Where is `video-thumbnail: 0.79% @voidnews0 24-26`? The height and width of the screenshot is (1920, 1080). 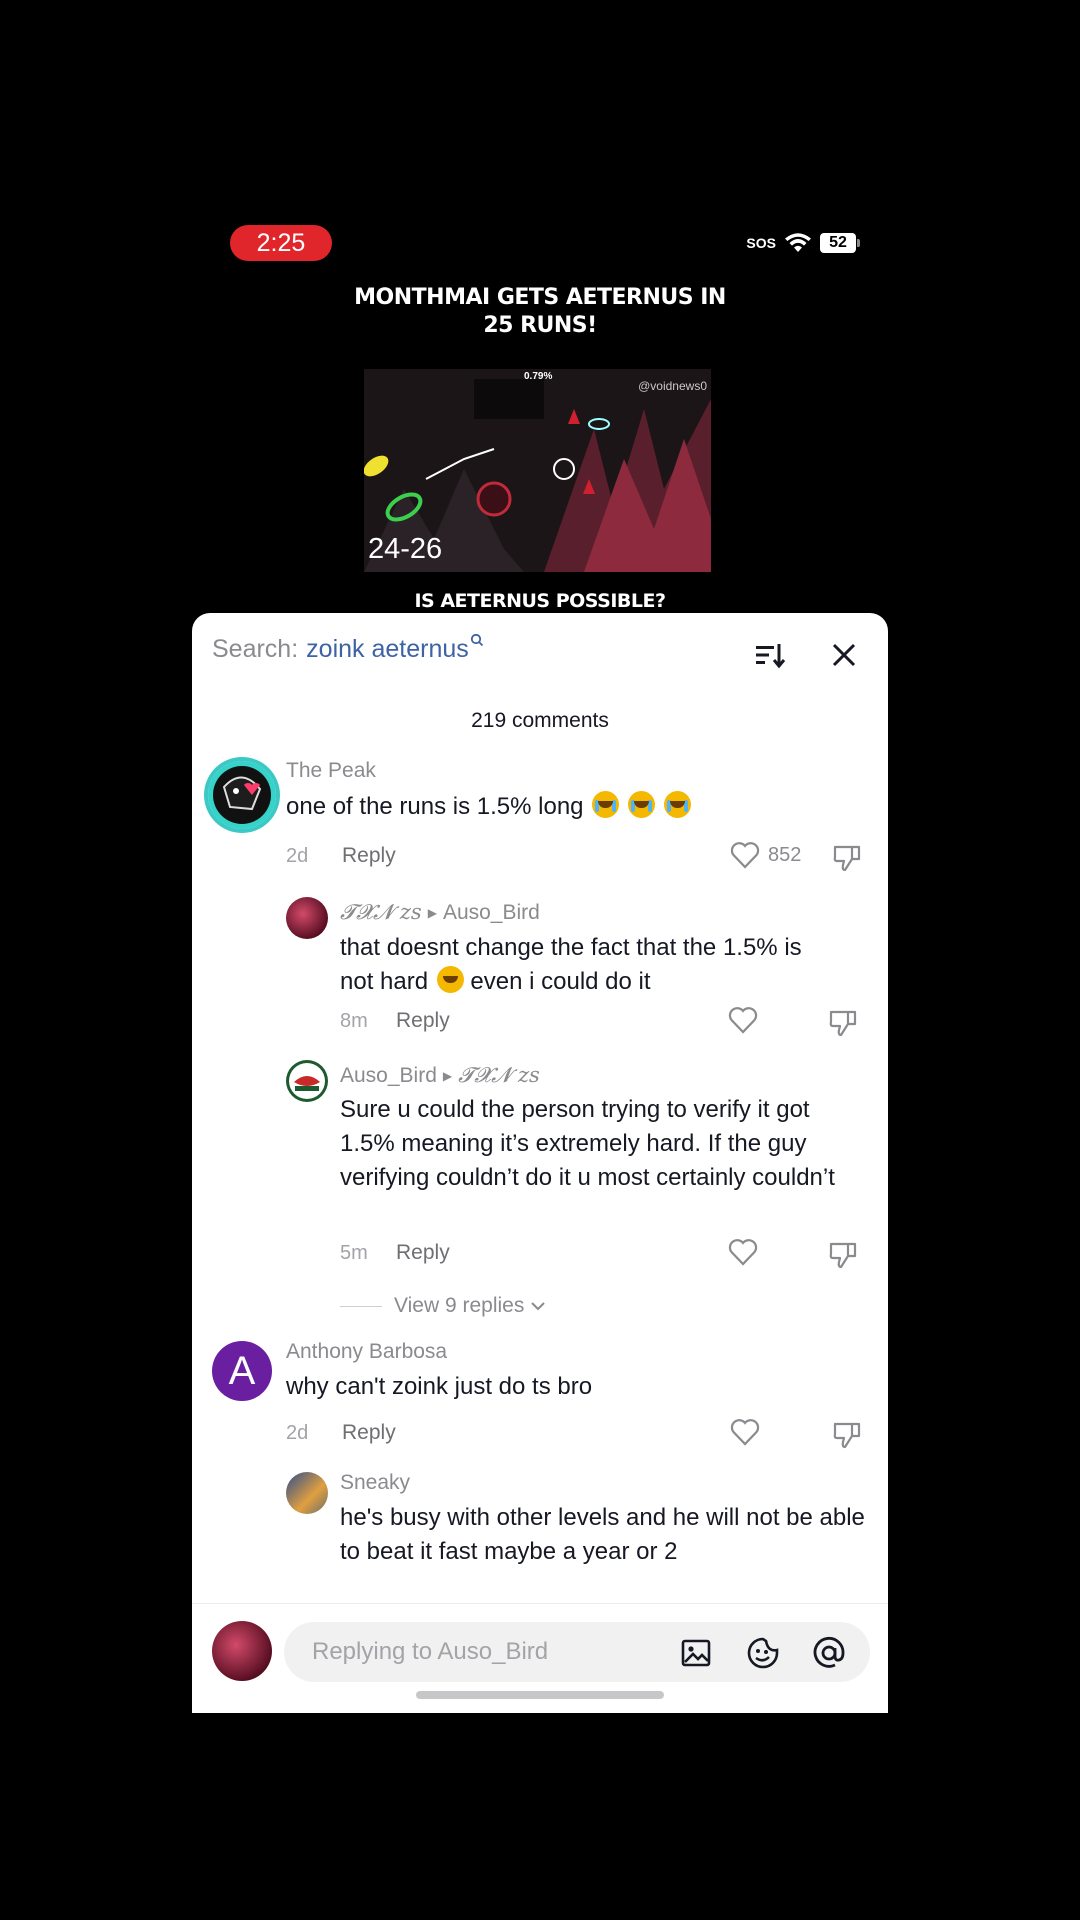 video-thumbnail: 0.79% @voidnews0 24-26 is located at coordinates (537, 470).